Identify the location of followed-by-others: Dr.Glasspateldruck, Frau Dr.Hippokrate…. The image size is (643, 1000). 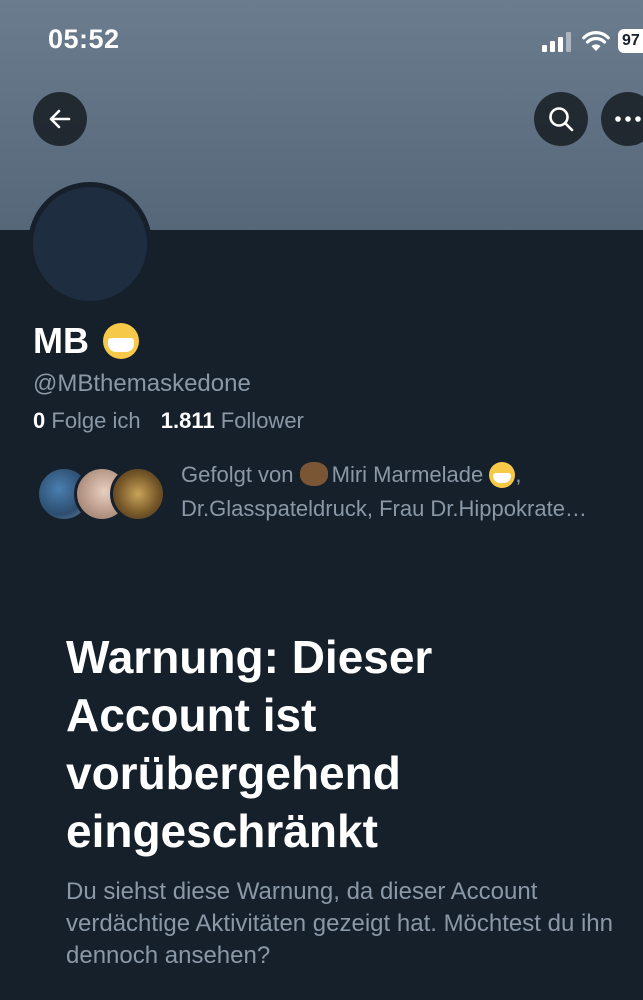
(384, 508).